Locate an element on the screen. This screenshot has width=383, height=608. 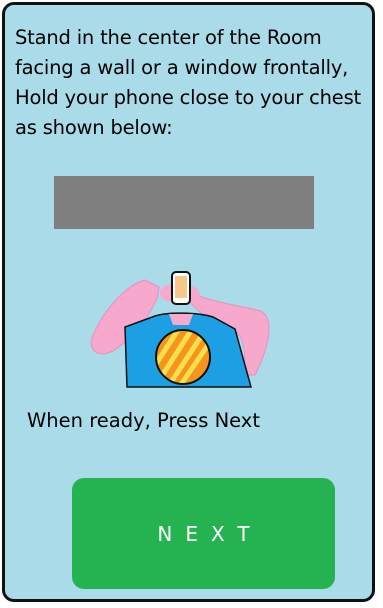
placeholder-bar is located at coordinates (184, 202).